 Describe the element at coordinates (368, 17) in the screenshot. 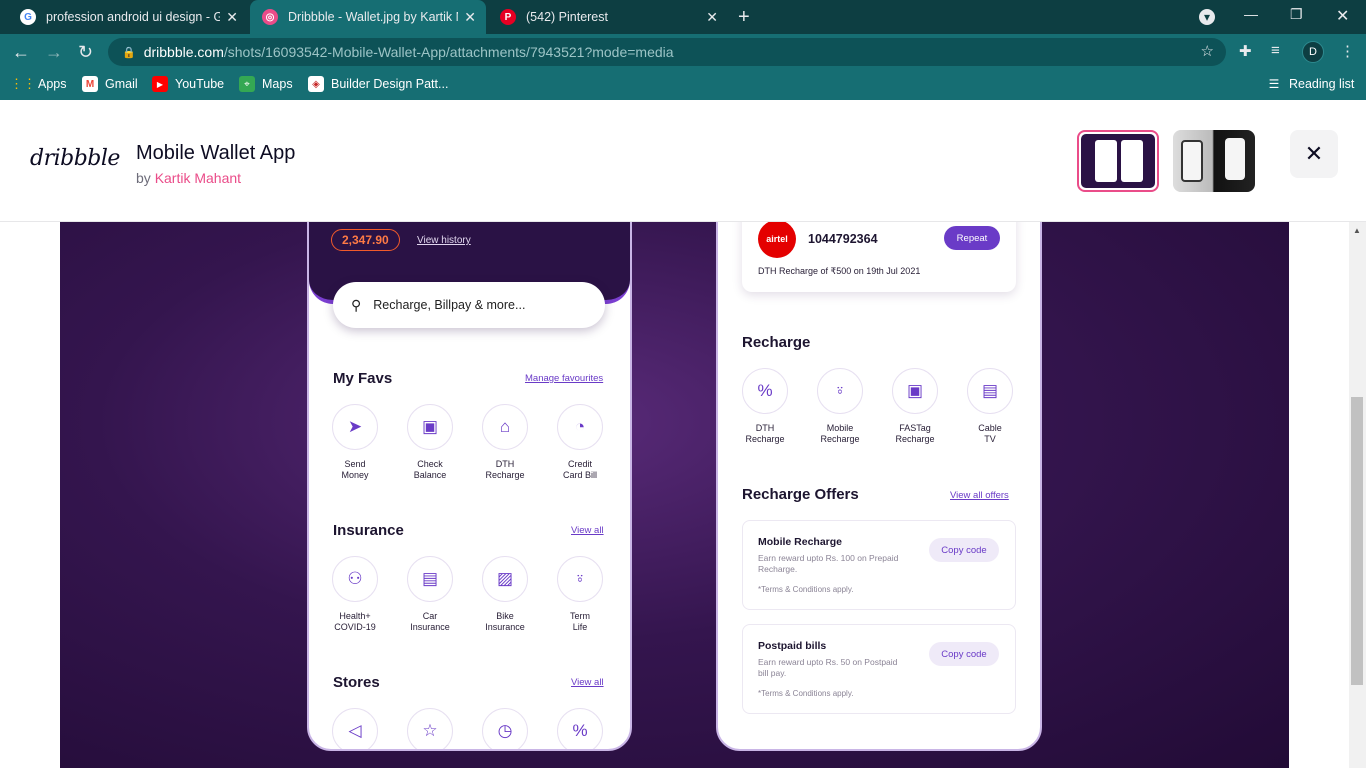

I see `tab-dribbble: ◎ Dribbble - Wallet.jpg by Kartik M ✕` at that location.